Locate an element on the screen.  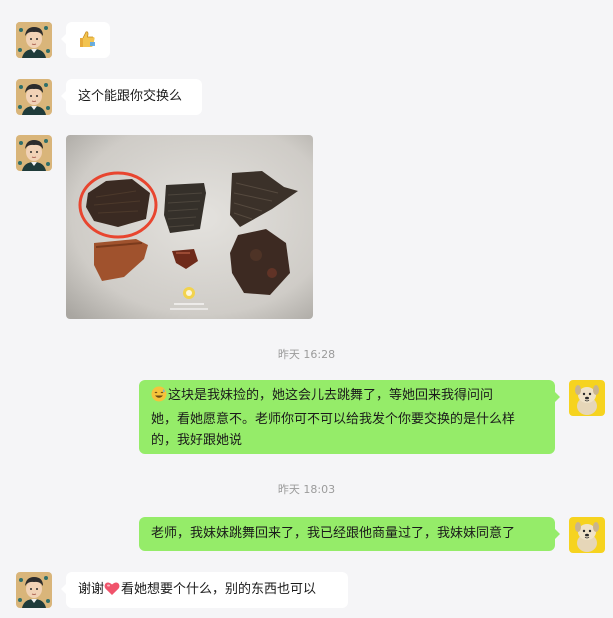
message-text-line-3: 的，我好跟她说 is located at coordinates (197, 440).